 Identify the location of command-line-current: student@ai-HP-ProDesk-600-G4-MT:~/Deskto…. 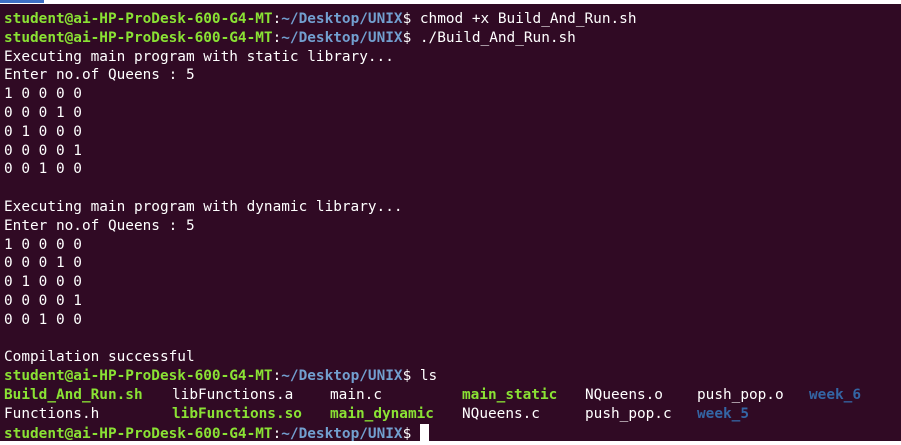
(216, 432).